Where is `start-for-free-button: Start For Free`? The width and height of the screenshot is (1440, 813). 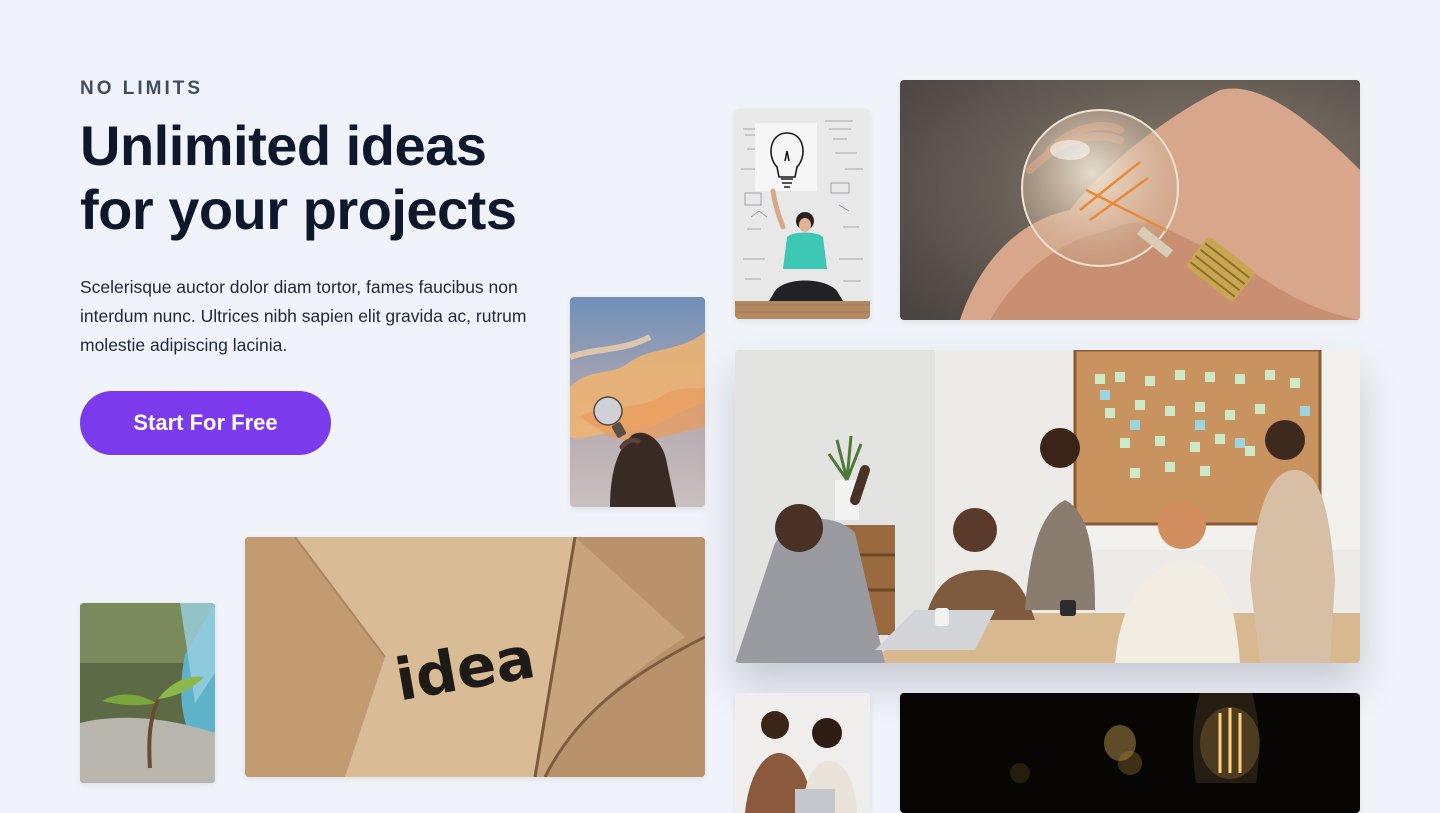
start-for-free-button: Start For Free is located at coordinates (205, 423).